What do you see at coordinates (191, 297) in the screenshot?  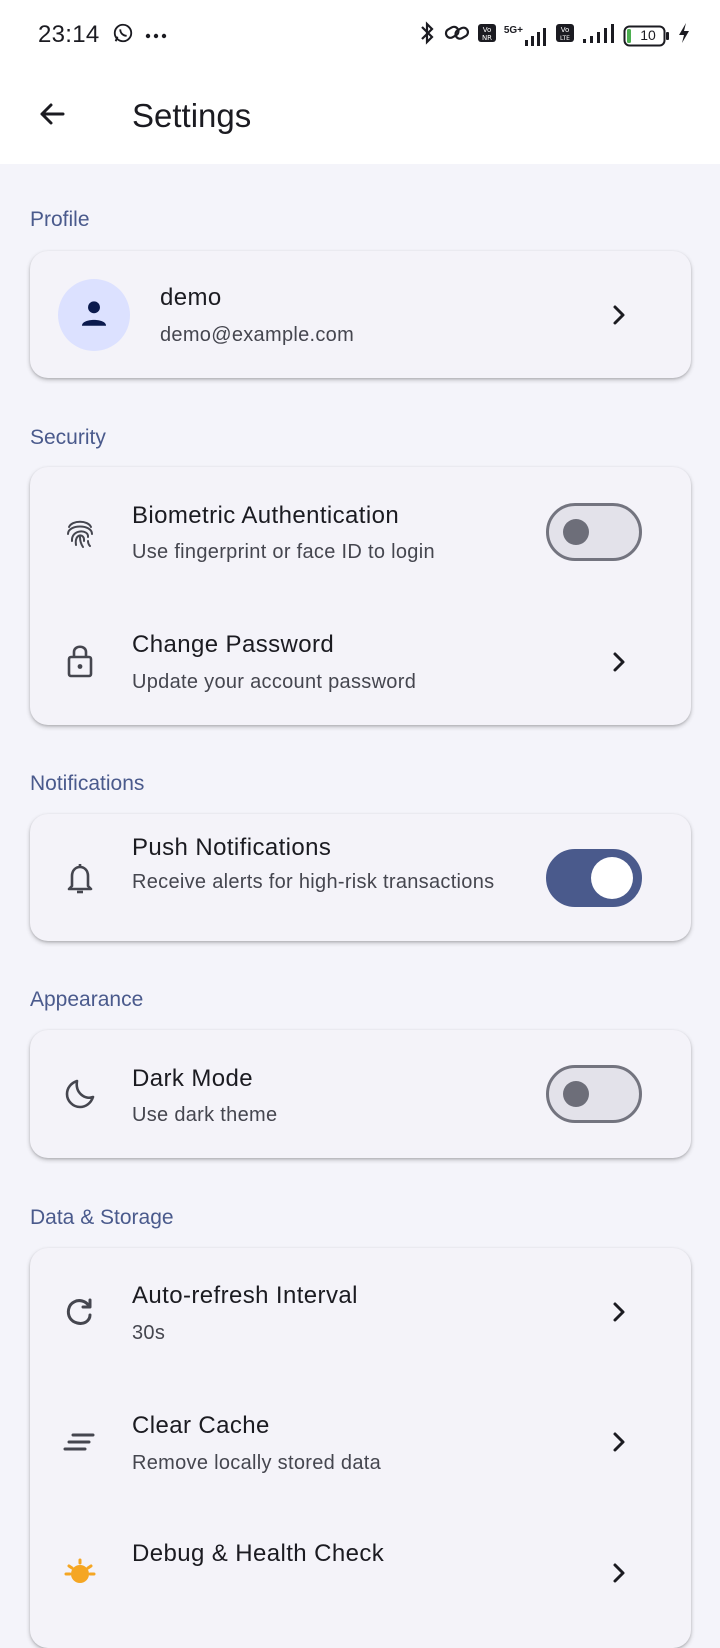 I see `profile-name: demo` at bounding box center [191, 297].